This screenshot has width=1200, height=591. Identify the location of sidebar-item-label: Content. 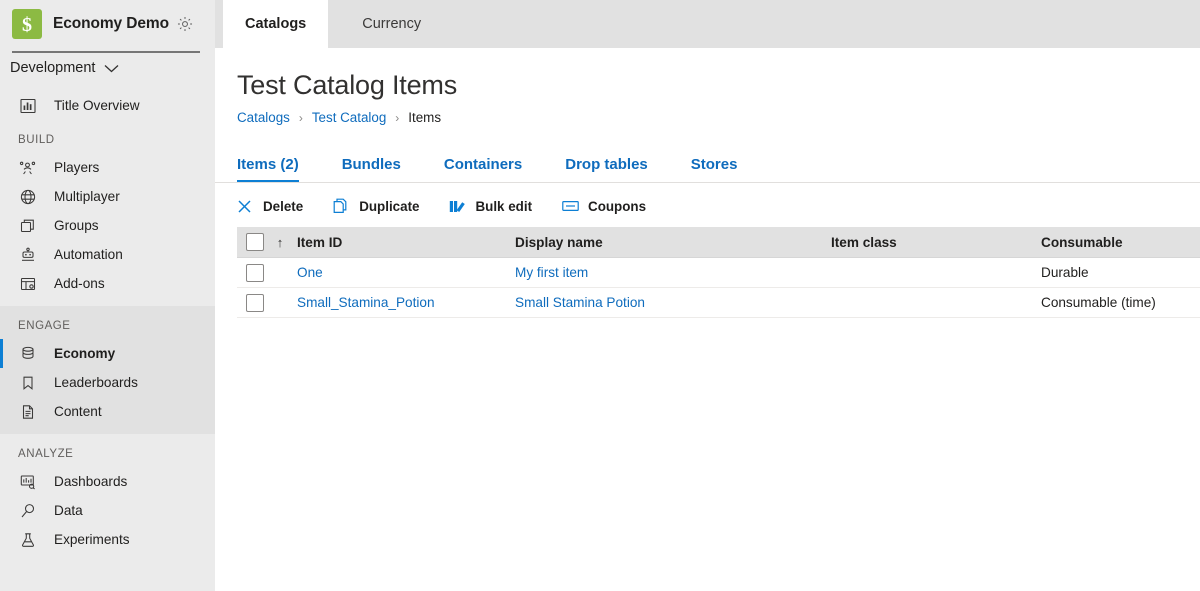
(78, 411).